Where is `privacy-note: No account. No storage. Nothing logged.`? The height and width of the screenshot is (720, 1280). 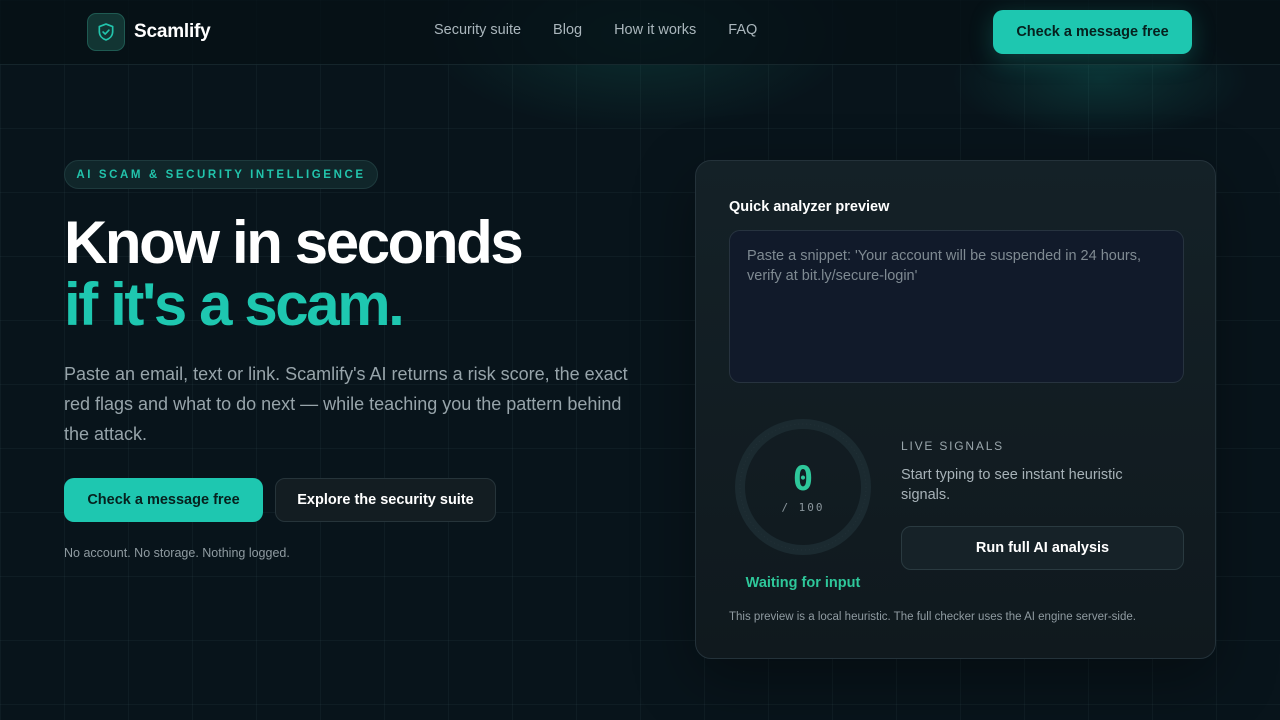 privacy-note: No account. No storage. Nothing logged. is located at coordinates (177, 553).